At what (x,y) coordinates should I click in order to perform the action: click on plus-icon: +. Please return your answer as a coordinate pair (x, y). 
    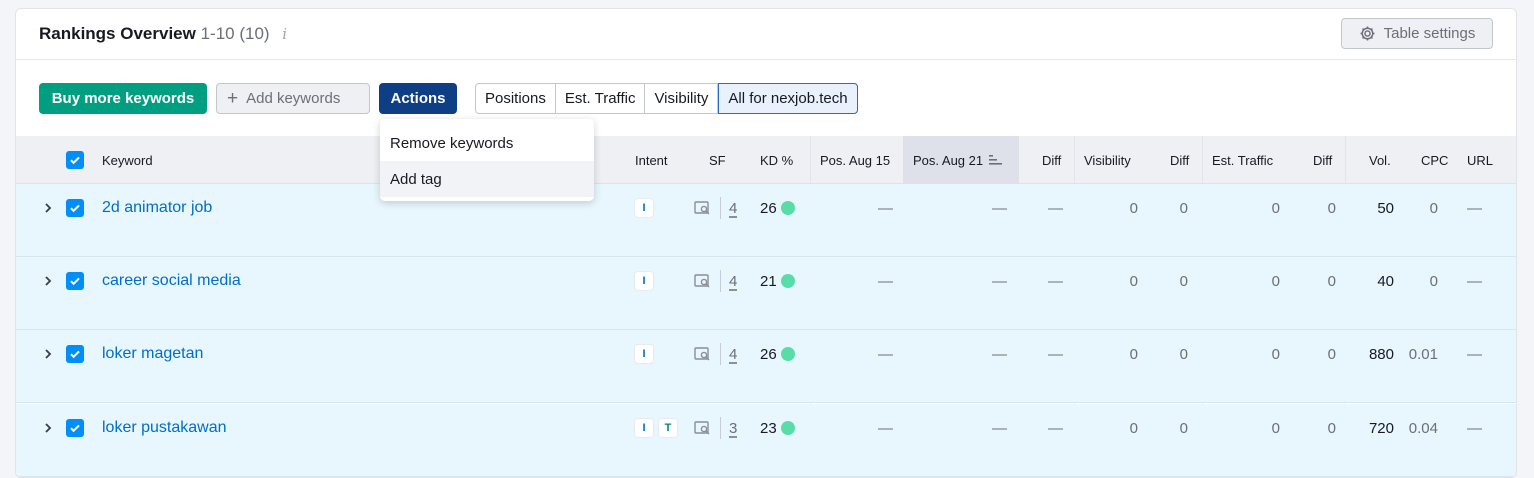
    Looking at the image, I should click on (233, 98).